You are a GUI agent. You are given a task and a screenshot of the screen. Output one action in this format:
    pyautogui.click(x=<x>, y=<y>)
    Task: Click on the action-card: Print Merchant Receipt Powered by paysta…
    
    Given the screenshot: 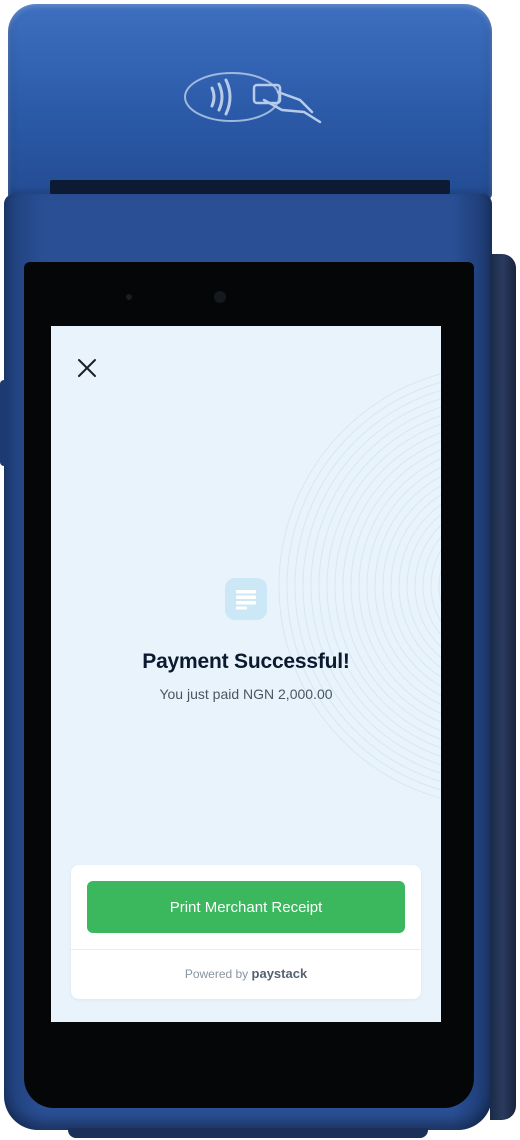 What is the action you would take?
    pyautogui.click(x=246, y=932)
    